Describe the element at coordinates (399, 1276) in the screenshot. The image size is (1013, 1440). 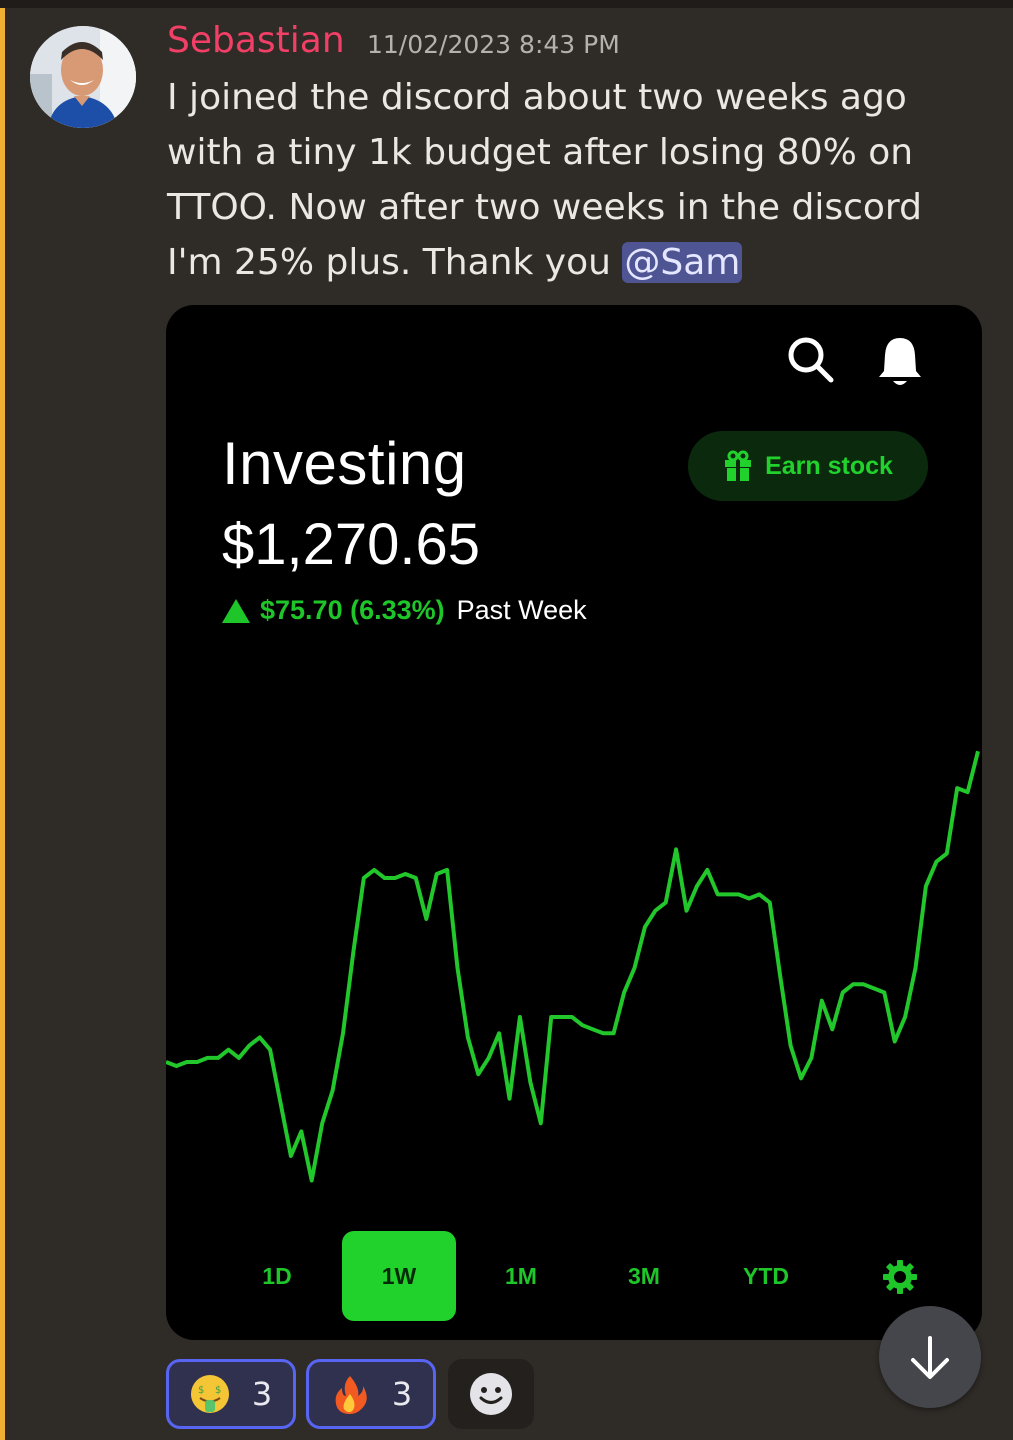
I see `range-1w: 1W` at that location.